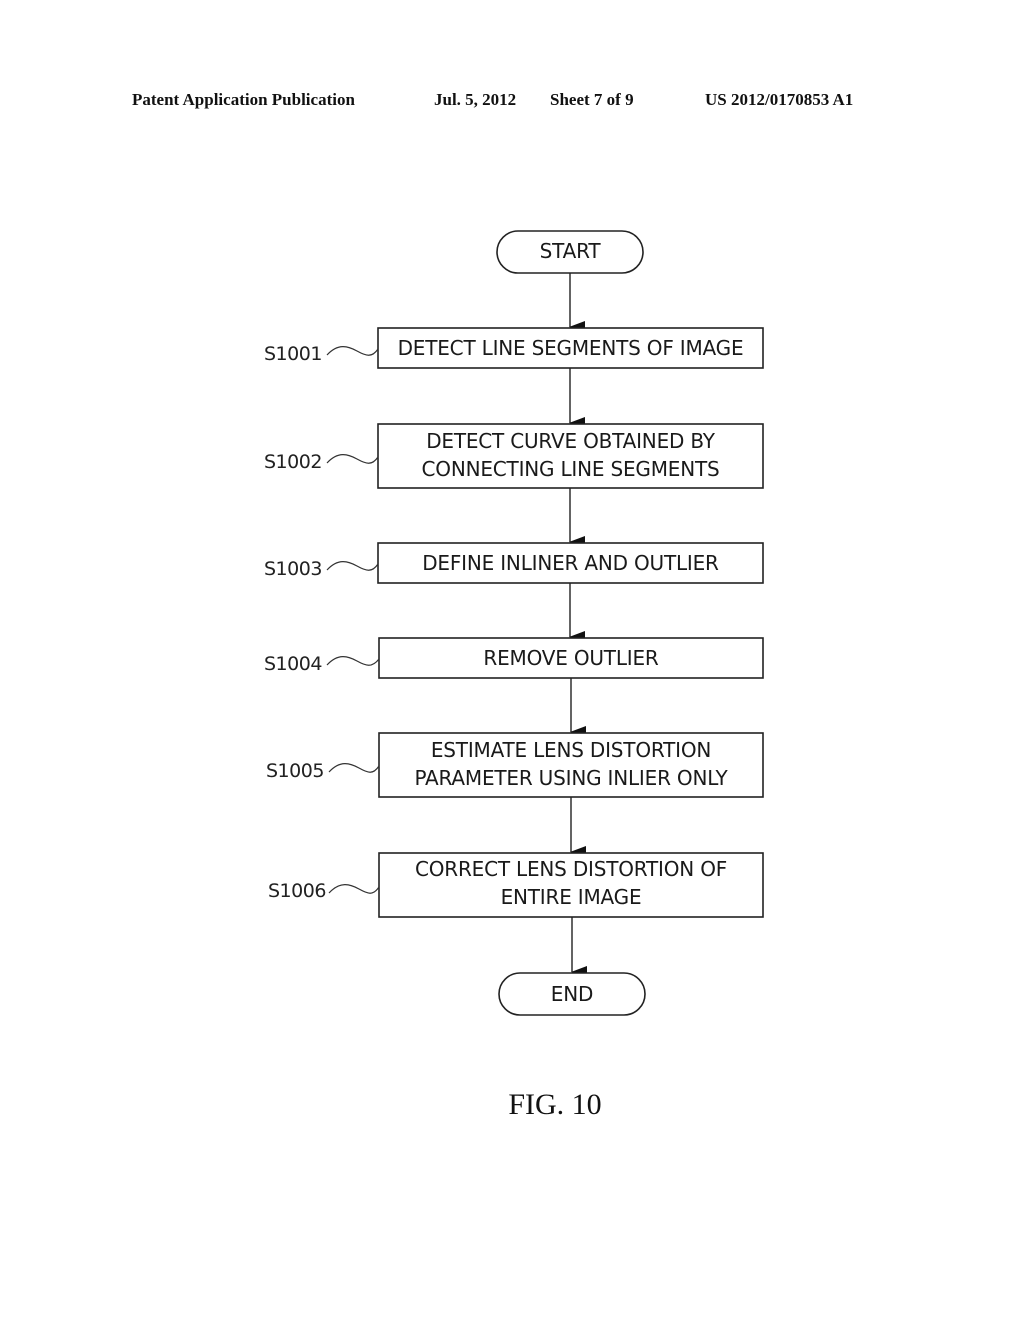  I want to click on step-text-line: CONNECTING LINE SEGMENTS, so click(570, 469).